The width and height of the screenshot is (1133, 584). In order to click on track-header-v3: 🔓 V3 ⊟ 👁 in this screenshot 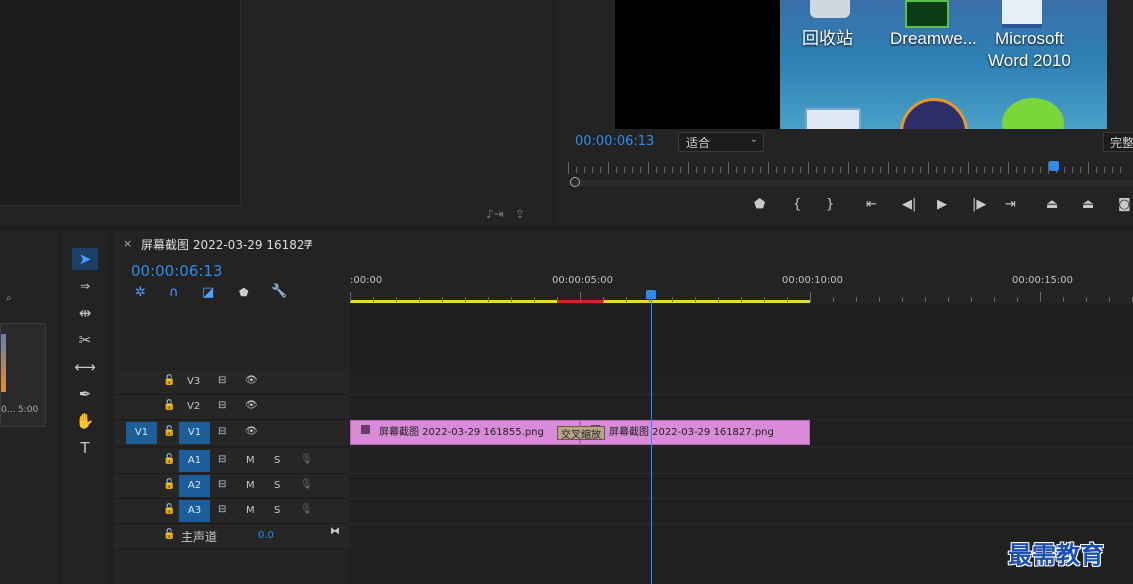, I will do `click(232, 382)`.